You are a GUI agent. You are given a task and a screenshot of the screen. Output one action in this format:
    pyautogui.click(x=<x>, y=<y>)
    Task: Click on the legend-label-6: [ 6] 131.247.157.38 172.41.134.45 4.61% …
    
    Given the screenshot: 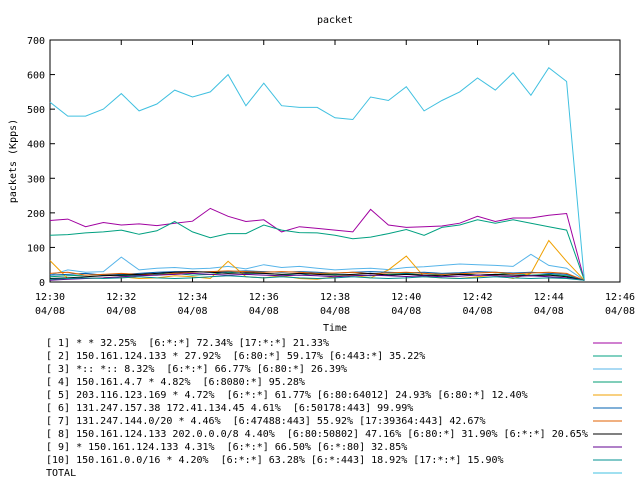 What is the action you would take?
    pyautogui.click(x=229, y=408)
    